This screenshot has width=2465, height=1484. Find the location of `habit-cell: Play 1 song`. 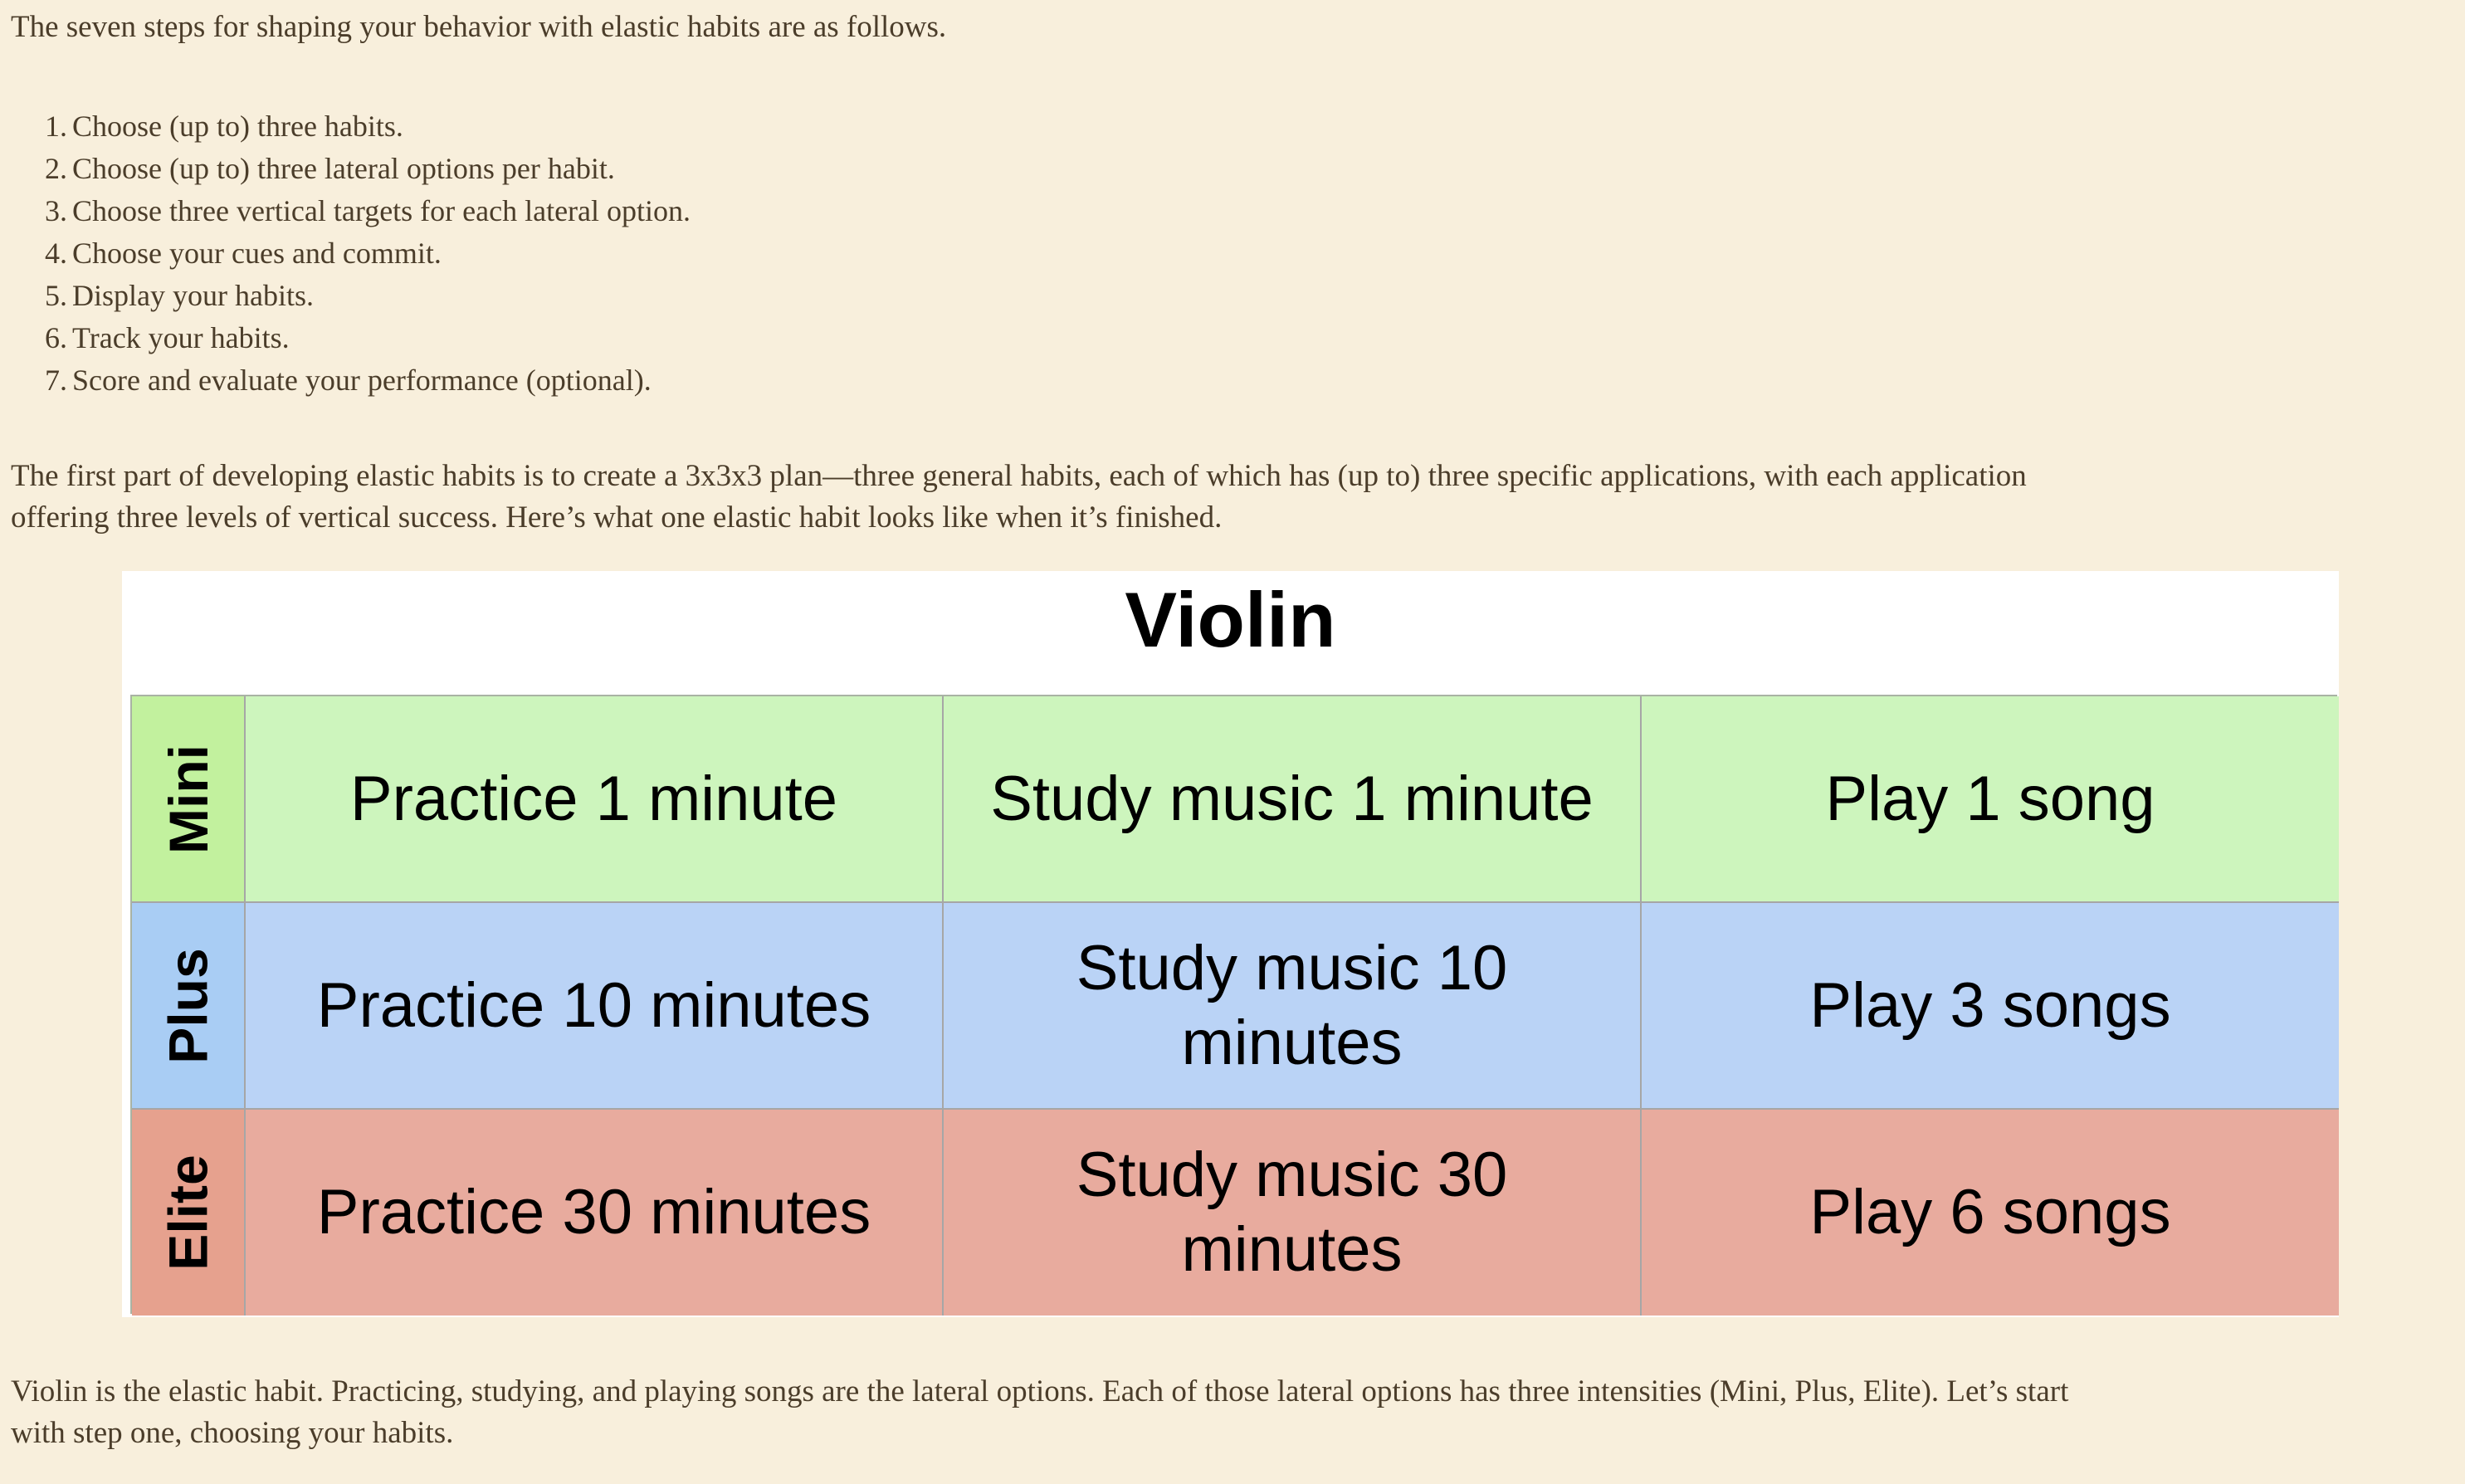

habit-cell: Play 1 song is located at coordinates (1990, 799).